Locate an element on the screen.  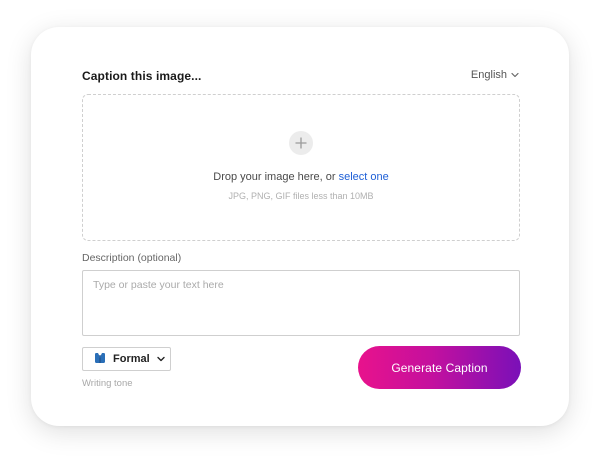
writing-tone-value: Formal is located at coordinates (131, 359).